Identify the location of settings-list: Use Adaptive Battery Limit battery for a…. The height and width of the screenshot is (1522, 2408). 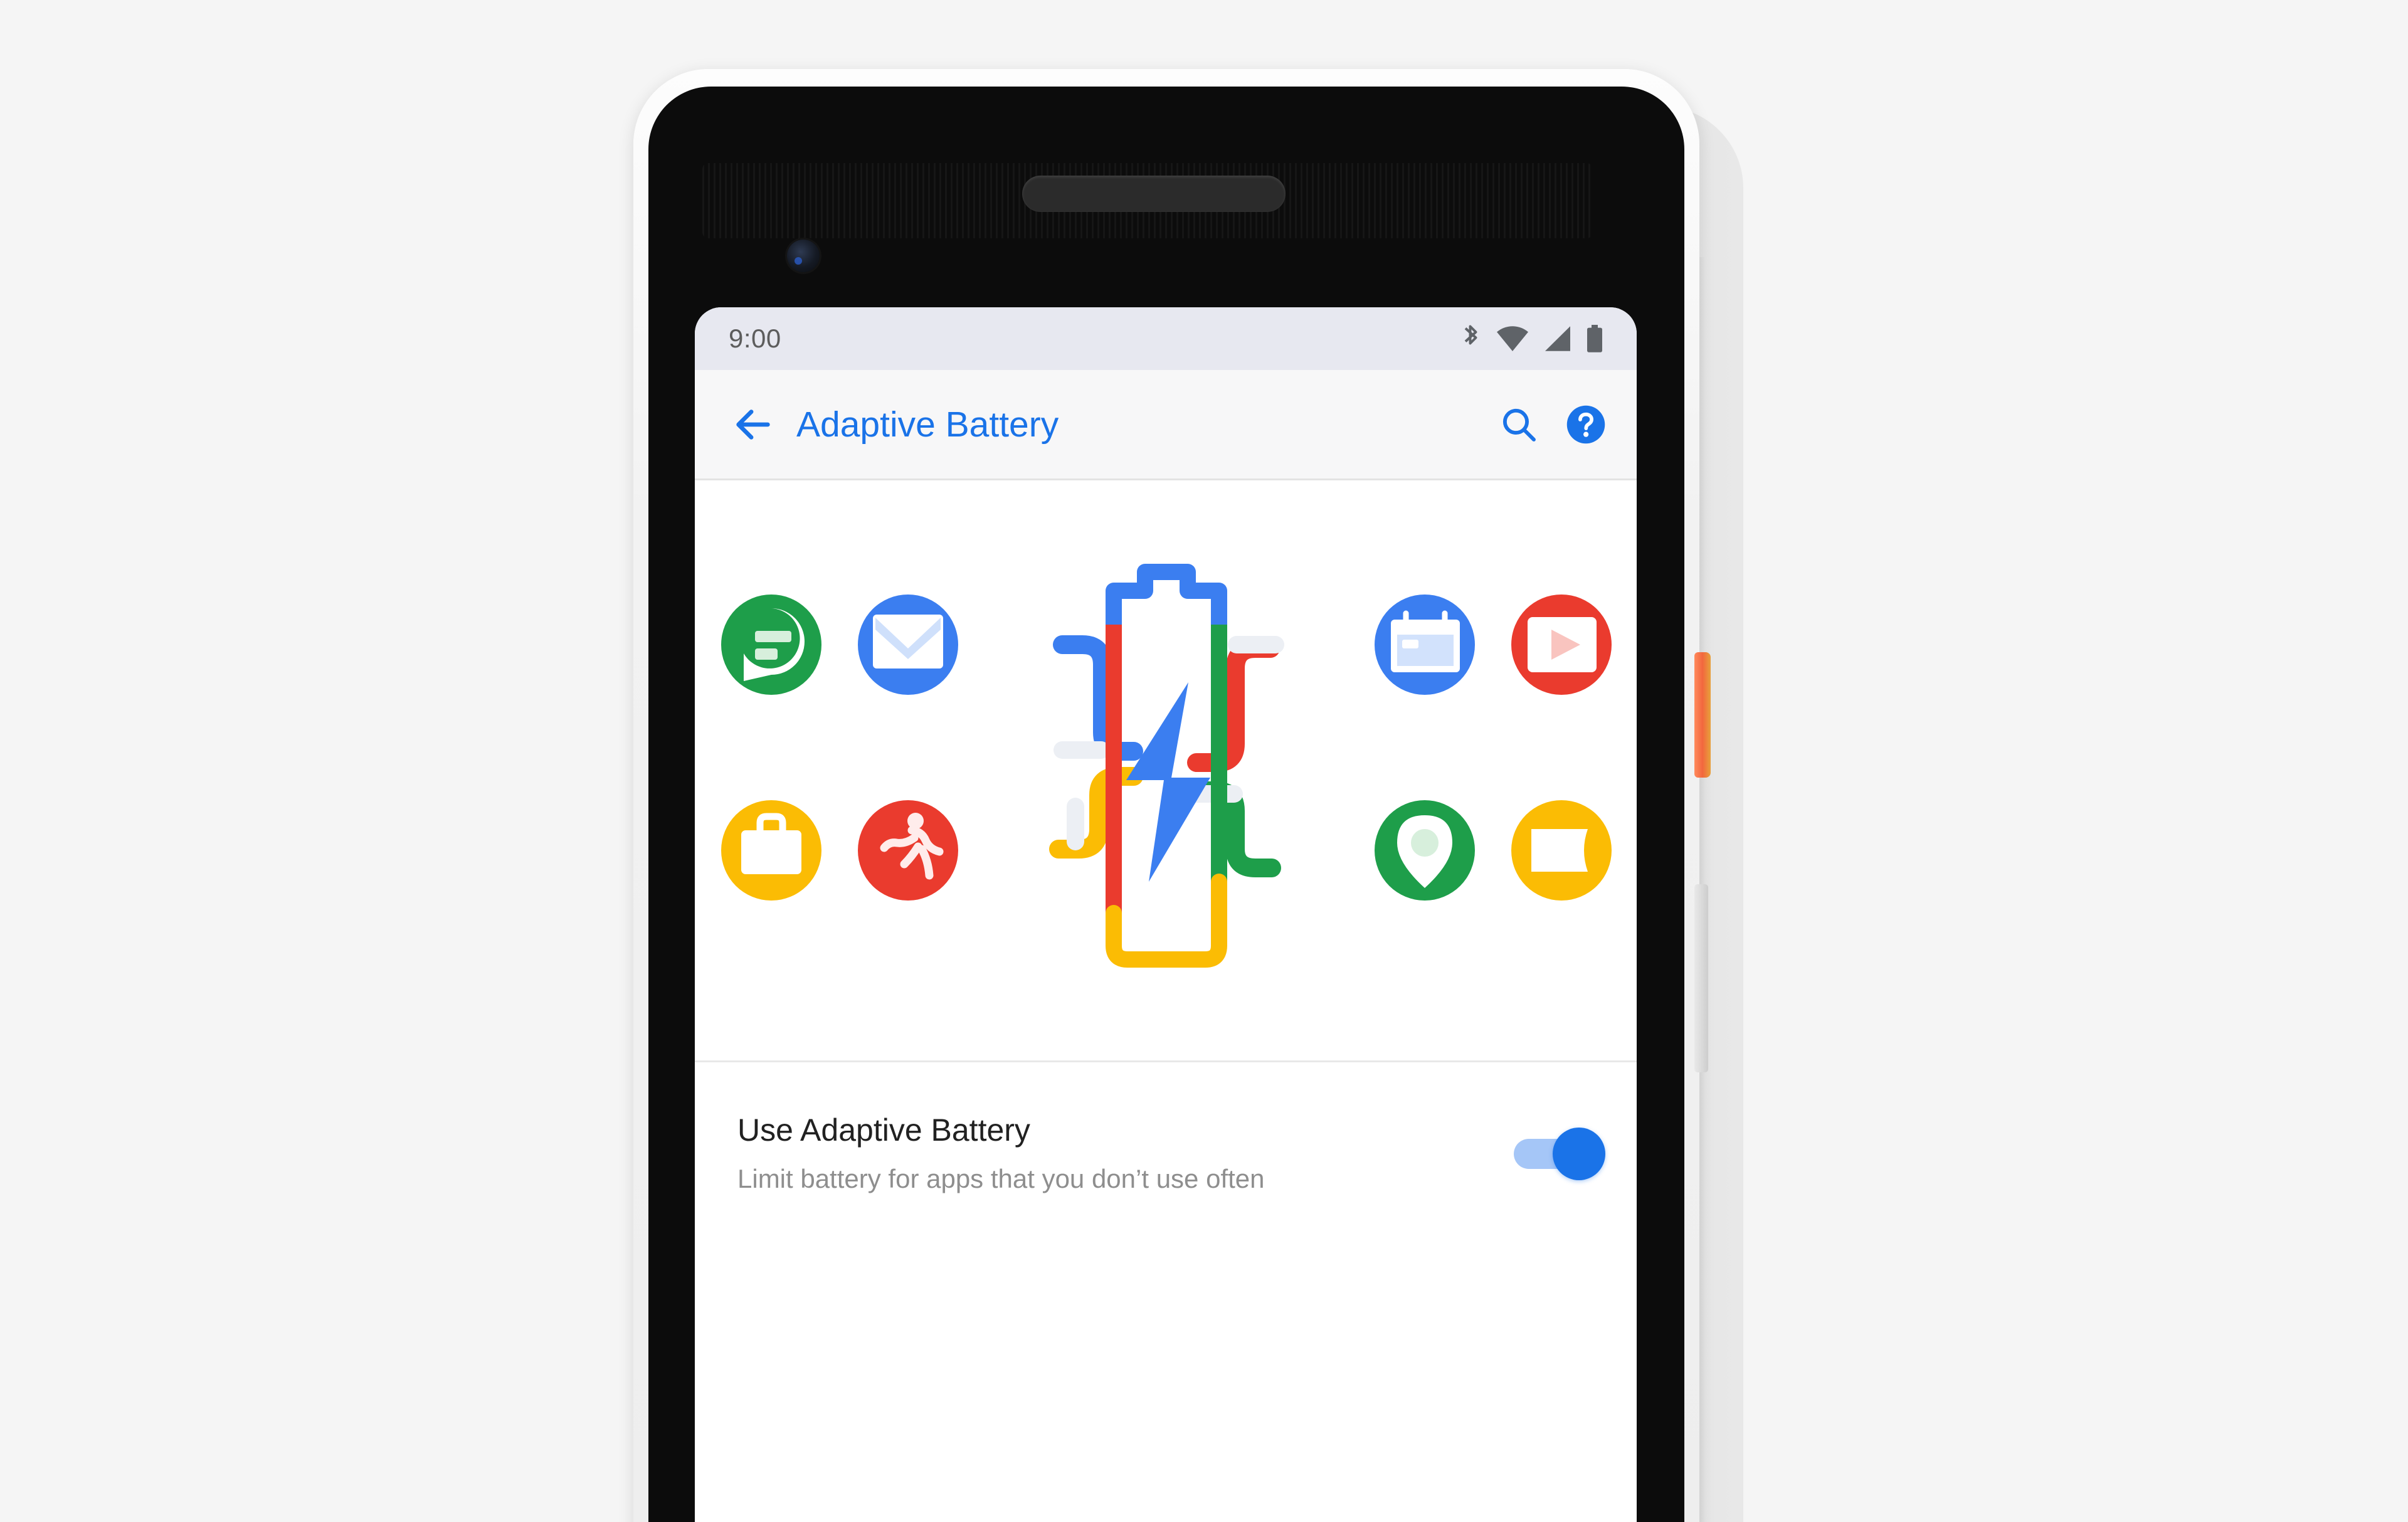
(1166, 1151).